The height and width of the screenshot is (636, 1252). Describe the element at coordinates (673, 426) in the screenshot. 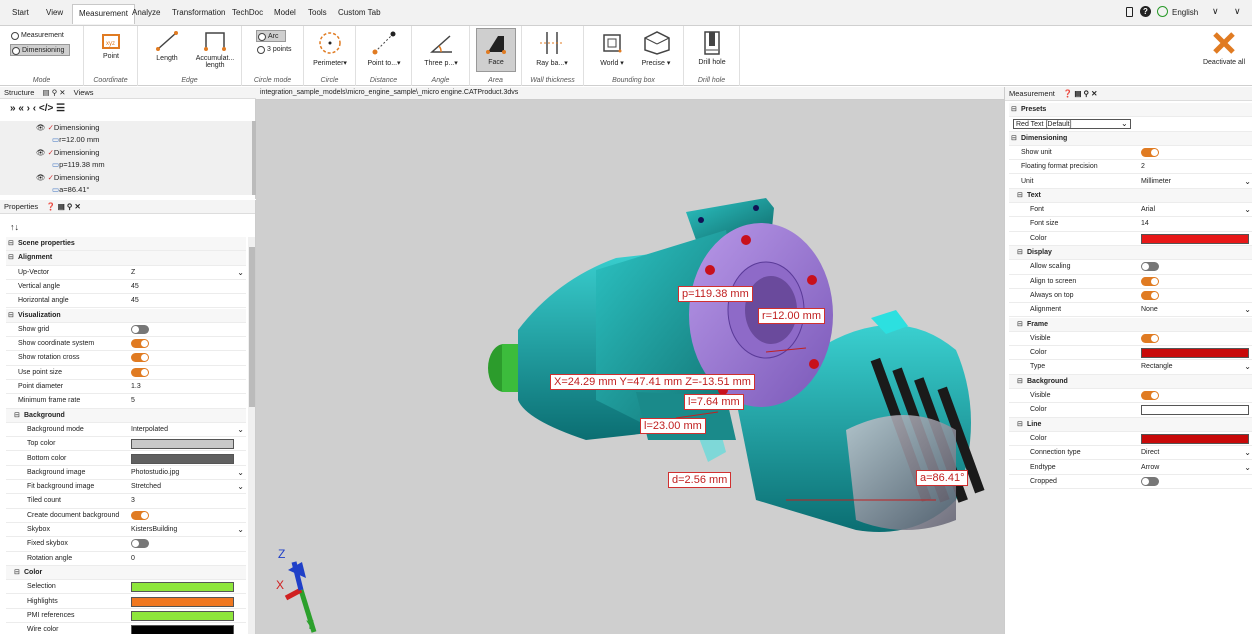

I see `length-dimension-label: l=23.00 mm` at that location.